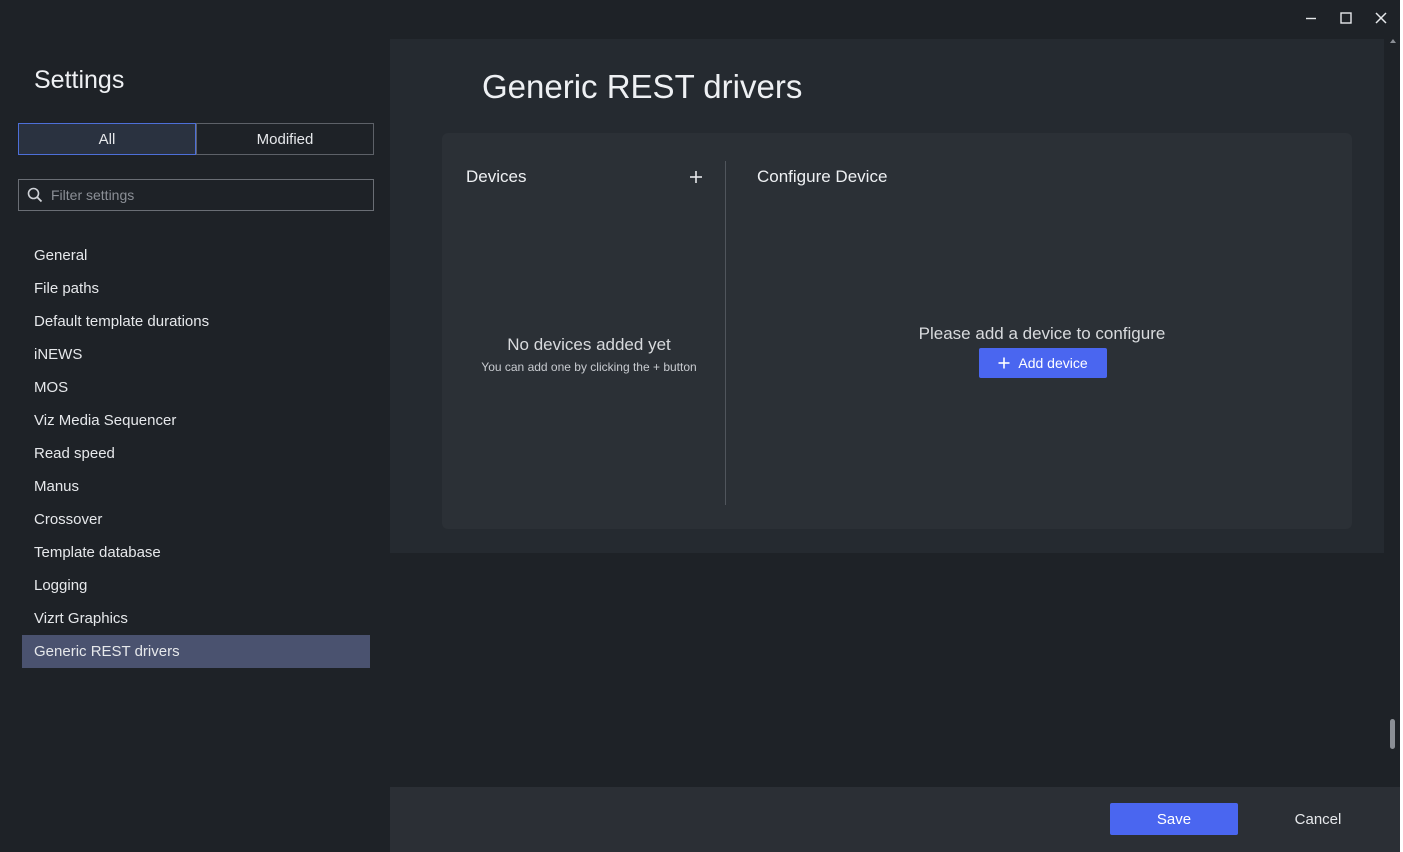 This screenshot has height=852, width=1403. What do you see at coordinates (1174, 819) in the screenshot?
I see `save-button: Save` at bounding box center [1174, 819].